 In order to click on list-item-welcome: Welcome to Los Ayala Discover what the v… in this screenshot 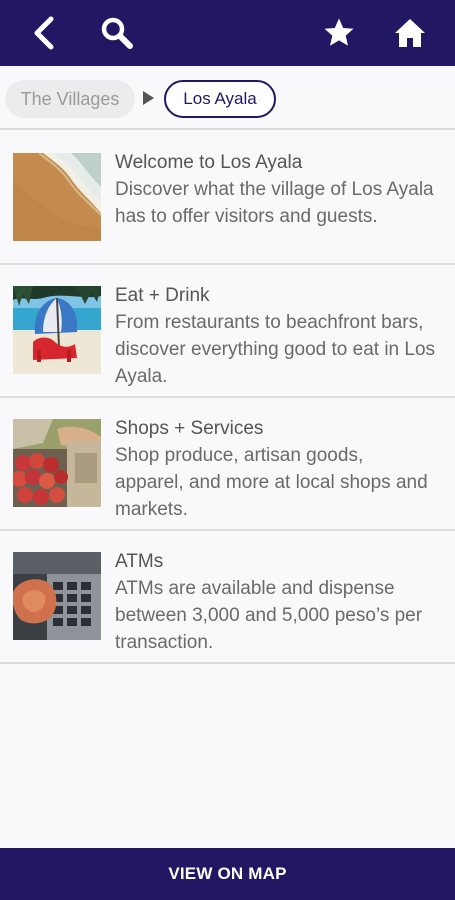, I will do `click(227, 198)`.